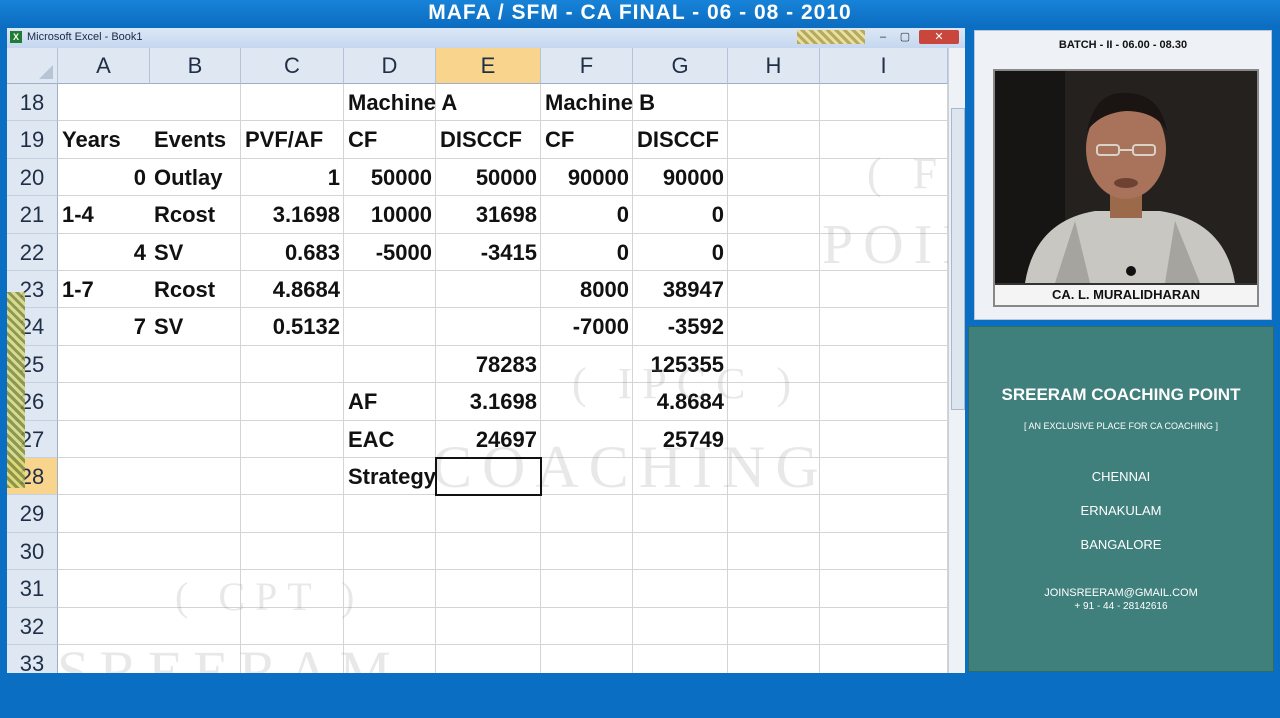 This screenshot has width=1280, height=718. What do you see at coordinates (104, 326) in the screenshot?
I see `cell-a24: 7` at bounding box center [104, 326].